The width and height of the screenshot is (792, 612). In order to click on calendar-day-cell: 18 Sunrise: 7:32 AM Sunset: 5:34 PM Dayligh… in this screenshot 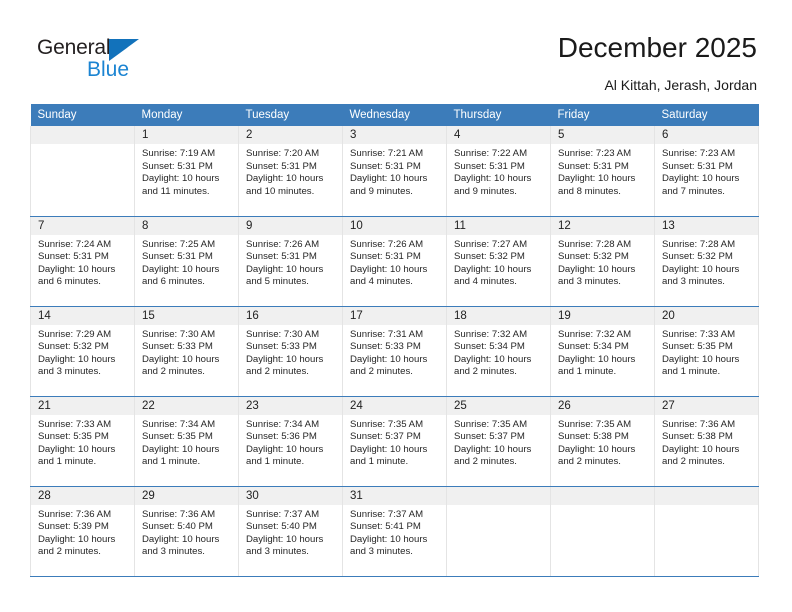, I will do `click(498, 351)`.